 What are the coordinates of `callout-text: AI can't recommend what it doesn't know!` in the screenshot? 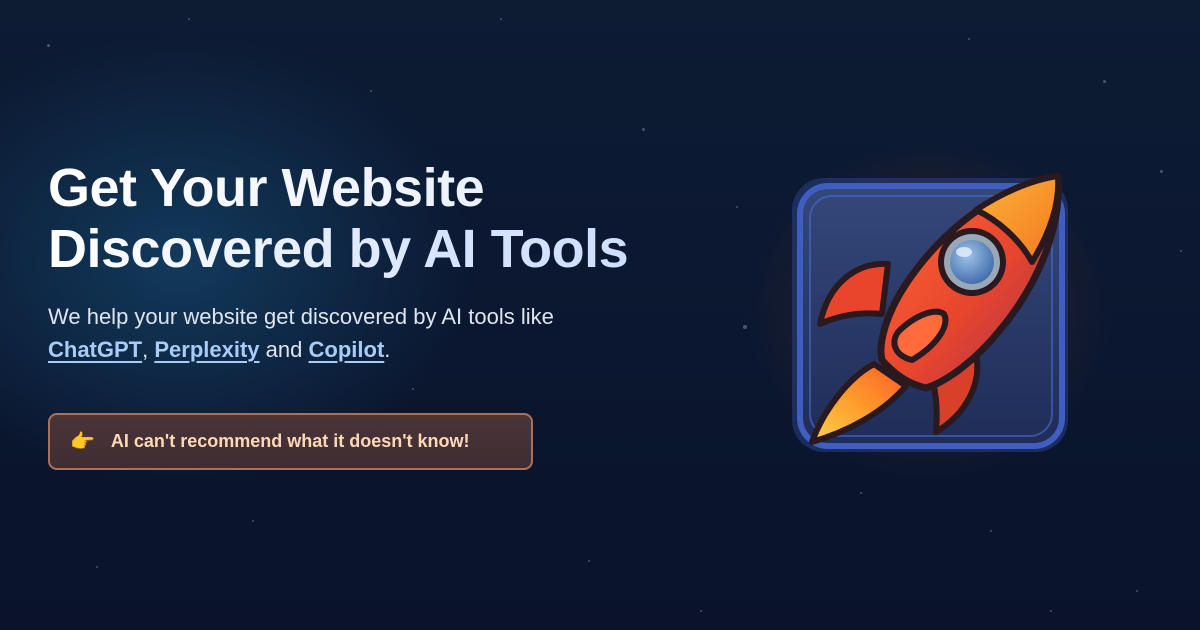 It's located at (290, 441).